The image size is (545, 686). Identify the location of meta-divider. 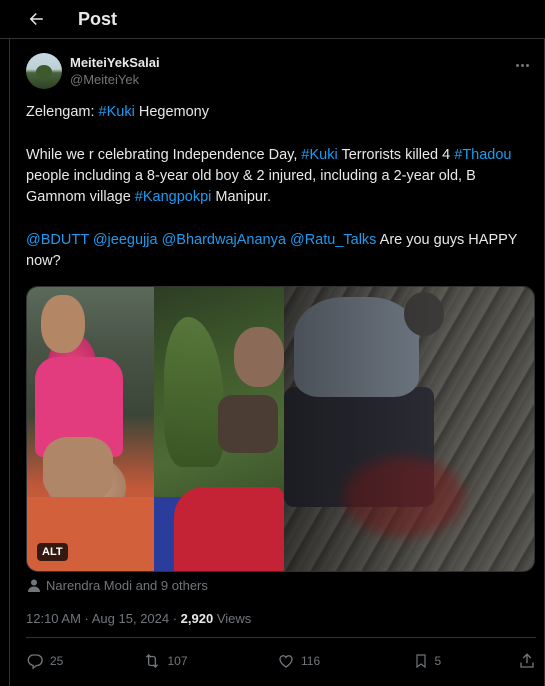
(281, 637).